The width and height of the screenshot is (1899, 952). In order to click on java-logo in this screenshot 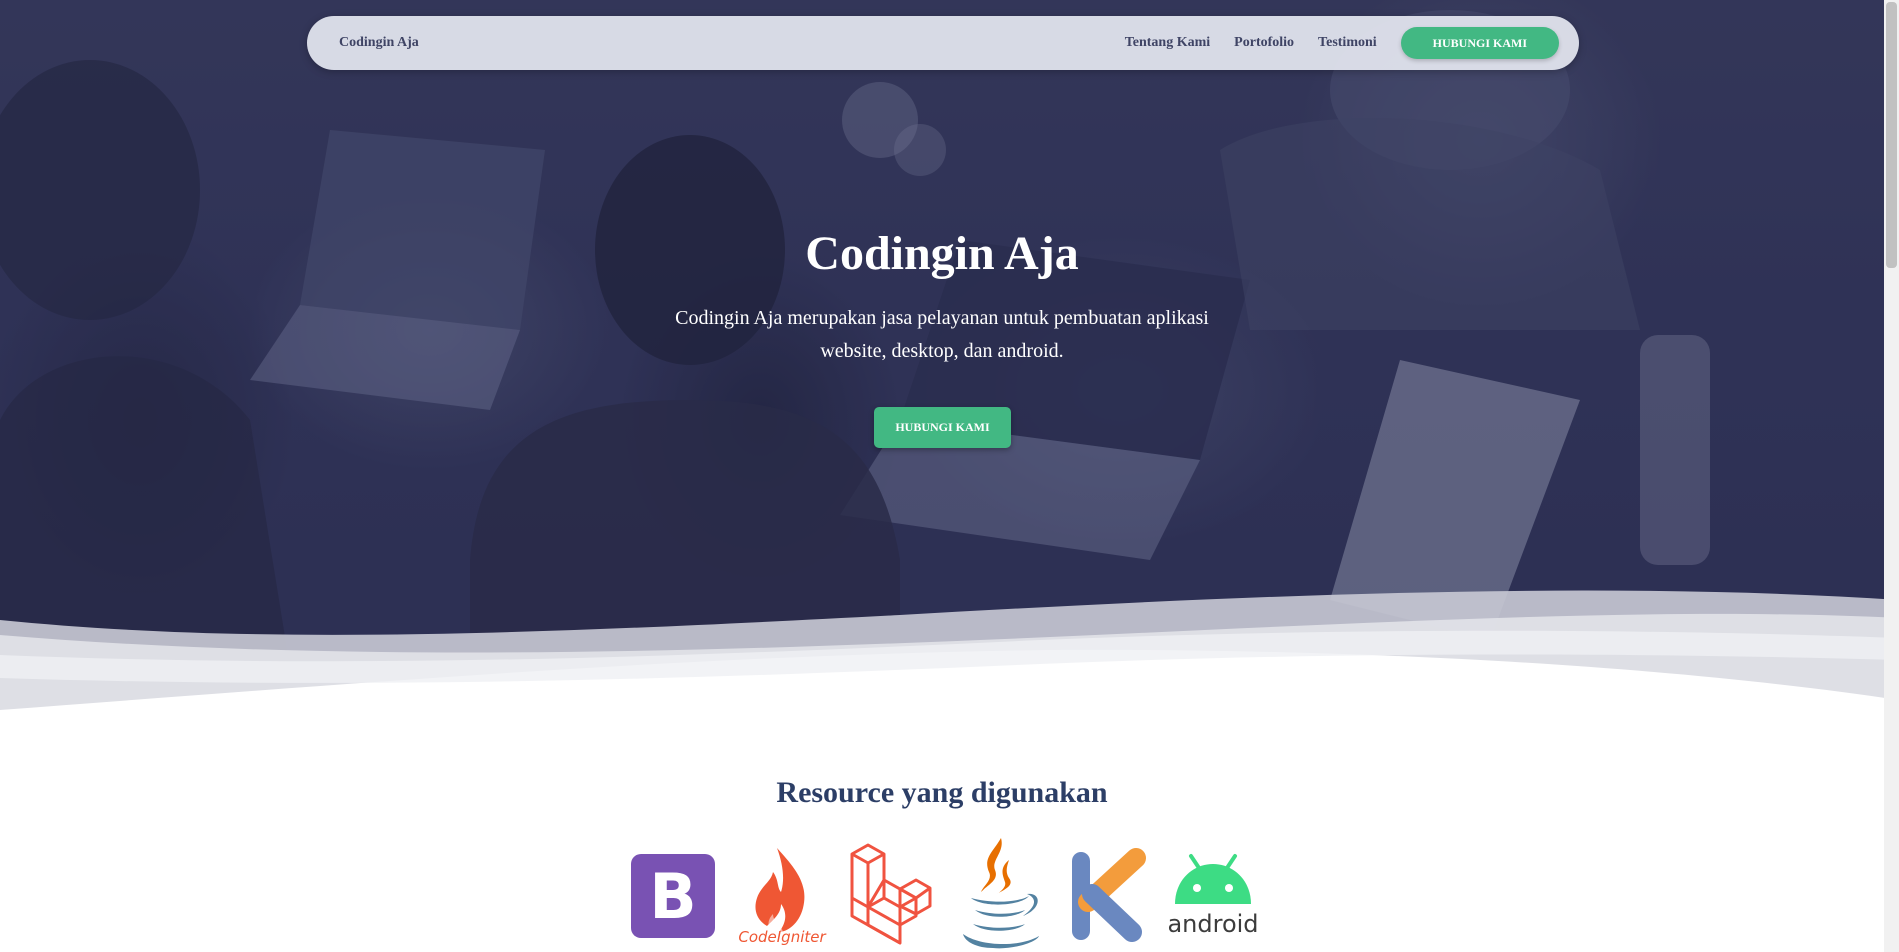, I will do `click(999, 894)`.